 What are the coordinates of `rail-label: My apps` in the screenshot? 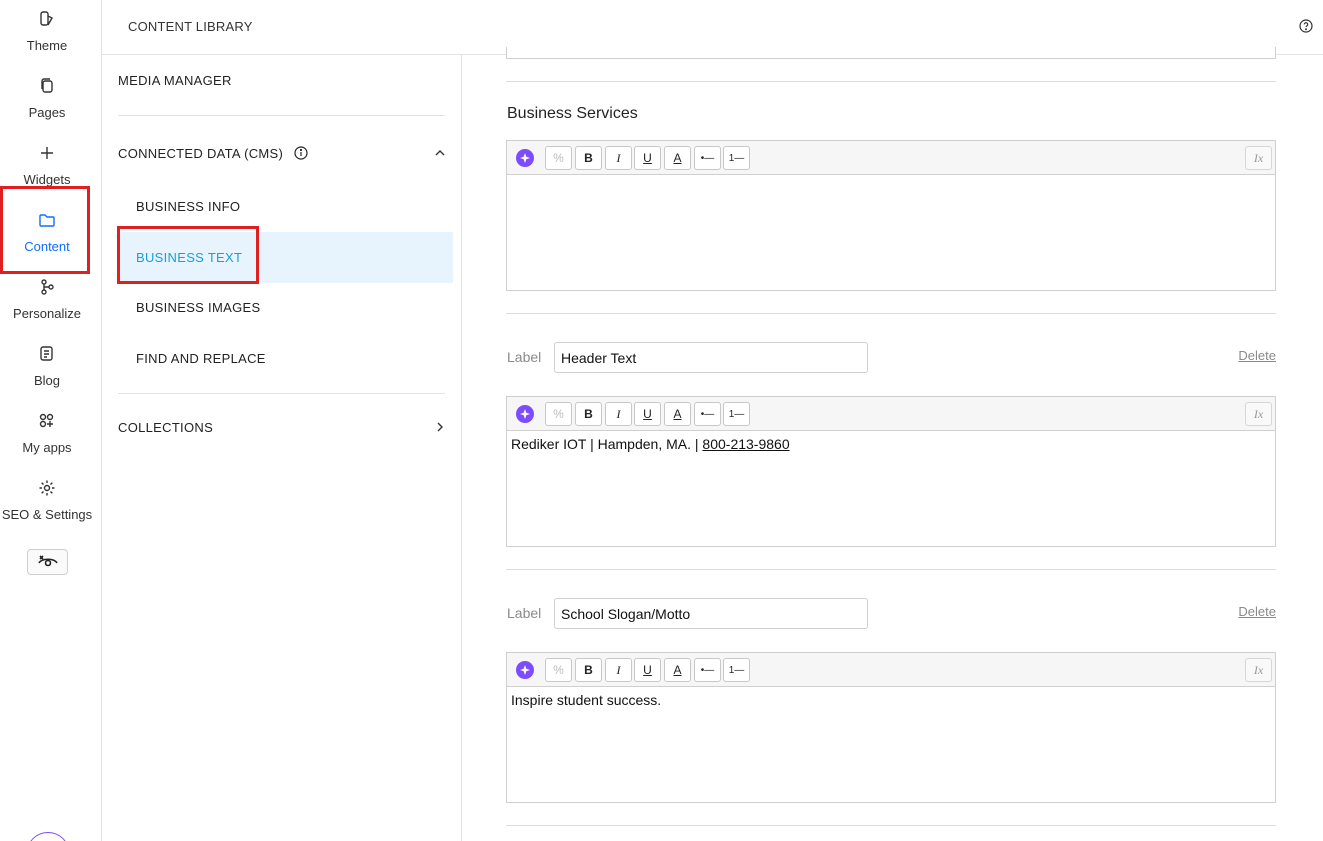 It's located at (47, 447).